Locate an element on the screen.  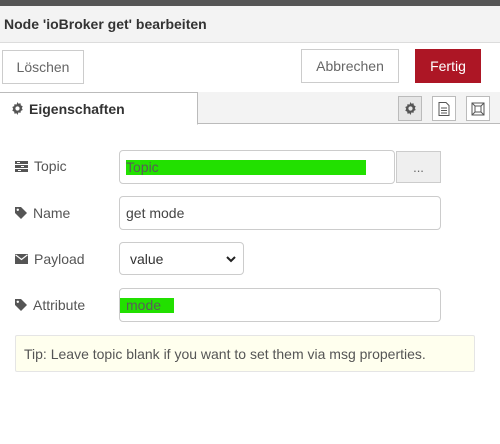
cancel-button: Abbrechen is located at coordinates (350, 66).